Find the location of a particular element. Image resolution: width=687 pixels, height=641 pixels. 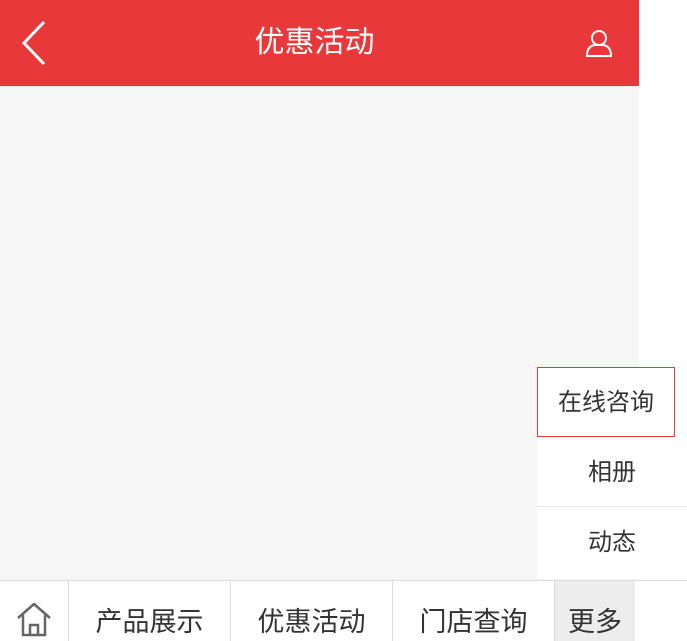

popup-item-news: 动态 is located at coordinates (612, 543).